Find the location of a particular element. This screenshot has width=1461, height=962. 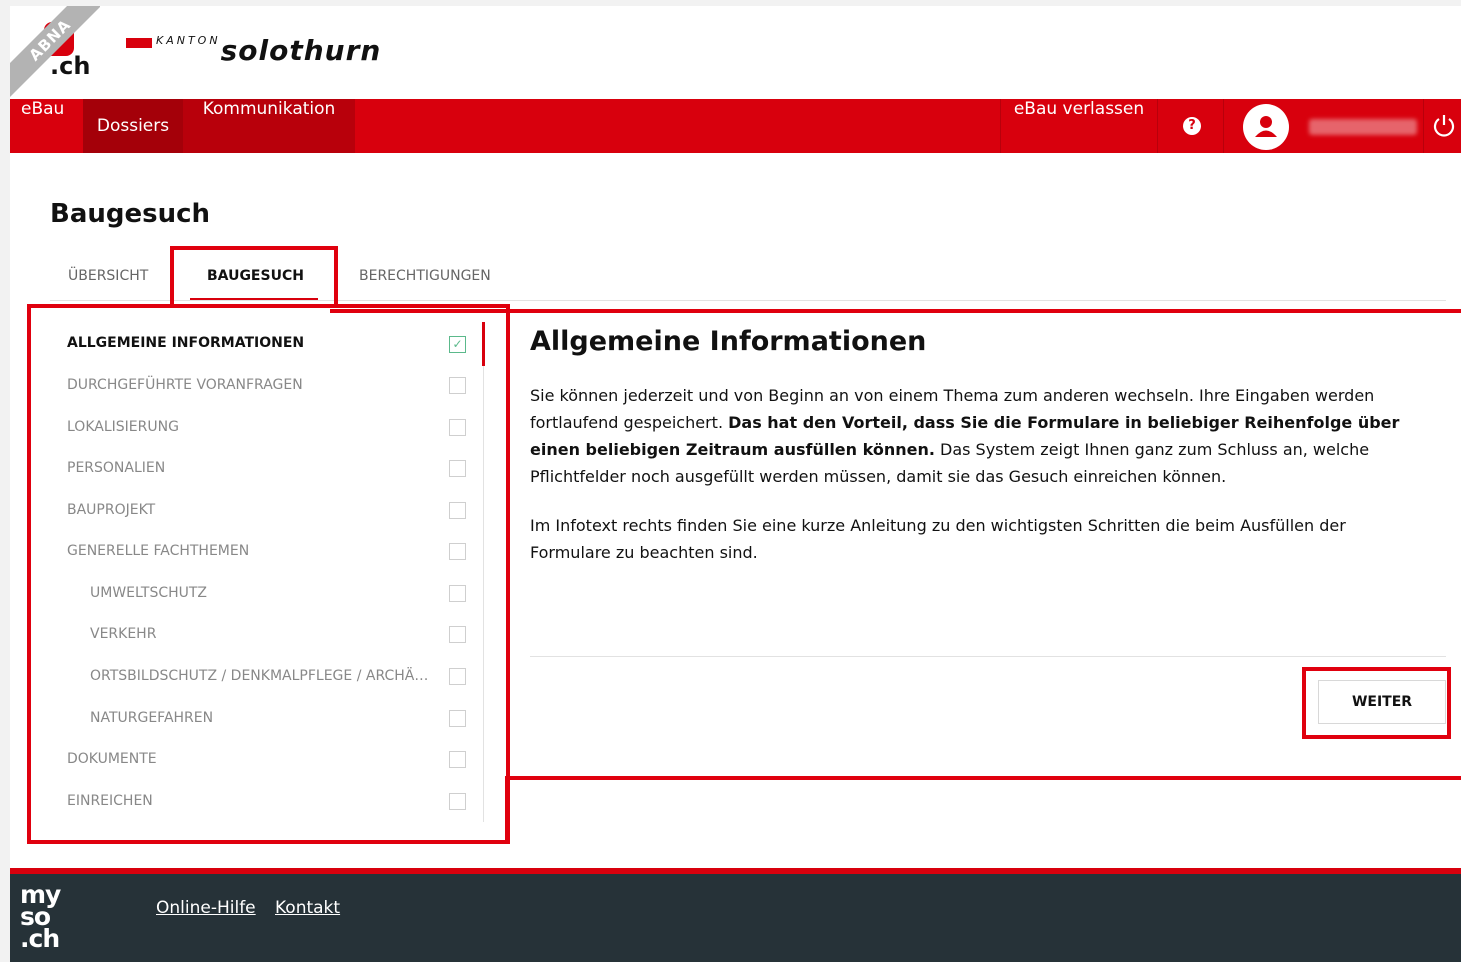

footer-link-online-hilfe: Online-Hilfe is located at coordinates (206, 908).